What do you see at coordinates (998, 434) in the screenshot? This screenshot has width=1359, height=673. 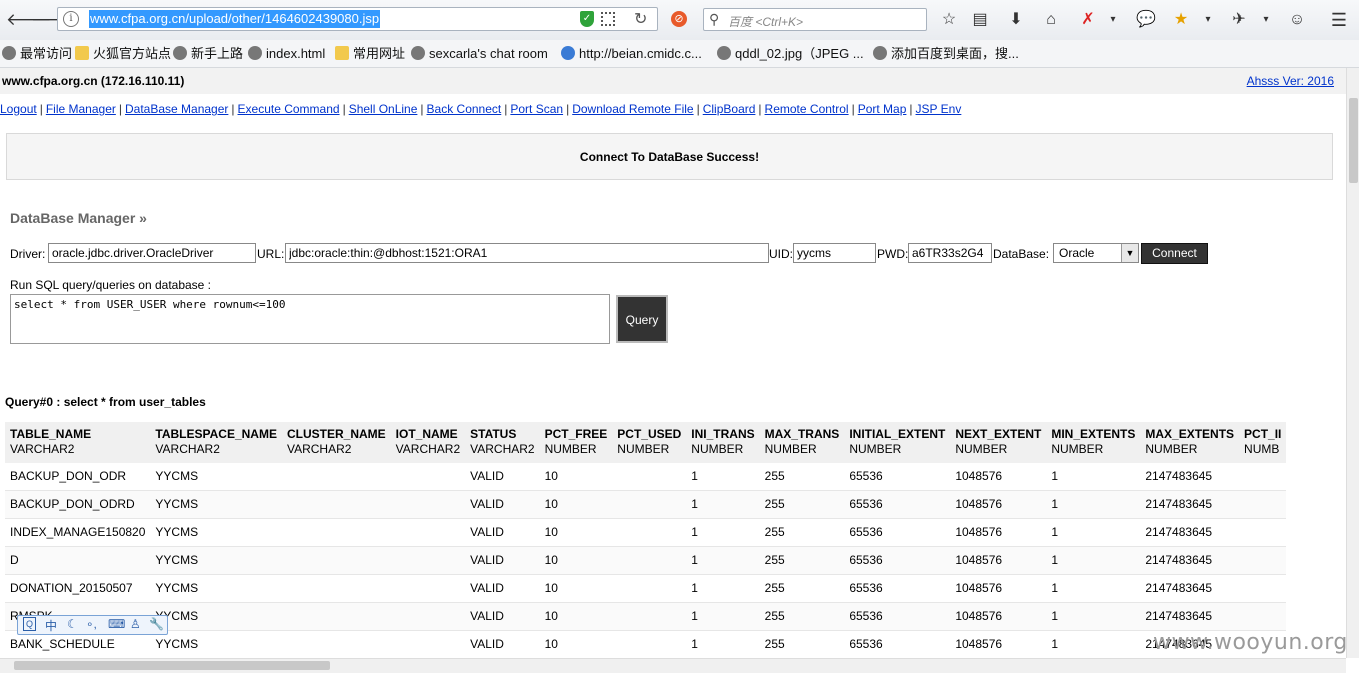 I see `column-name: NEXT_EXTENT` at bounding box center [998, 434].